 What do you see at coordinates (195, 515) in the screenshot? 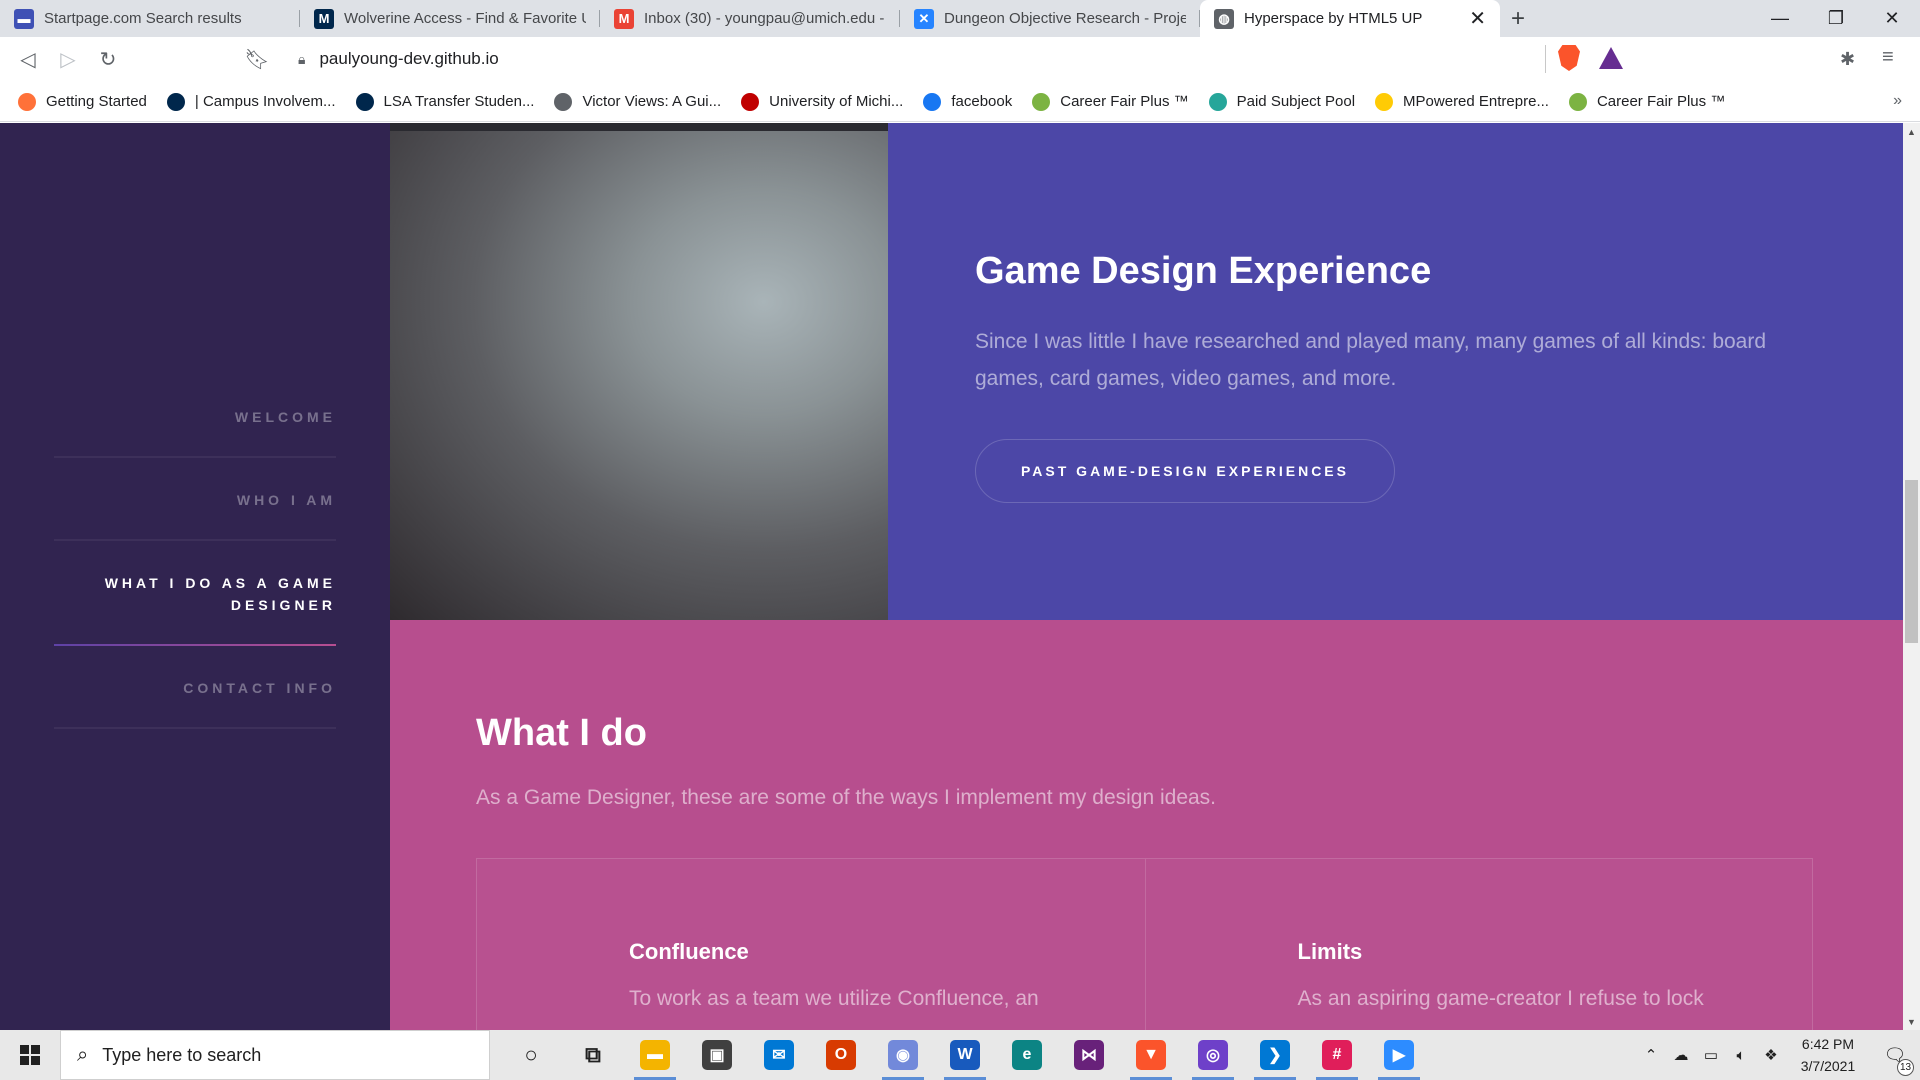
I see `sidebar-item: Who I am` at bounding box center [195, 515].